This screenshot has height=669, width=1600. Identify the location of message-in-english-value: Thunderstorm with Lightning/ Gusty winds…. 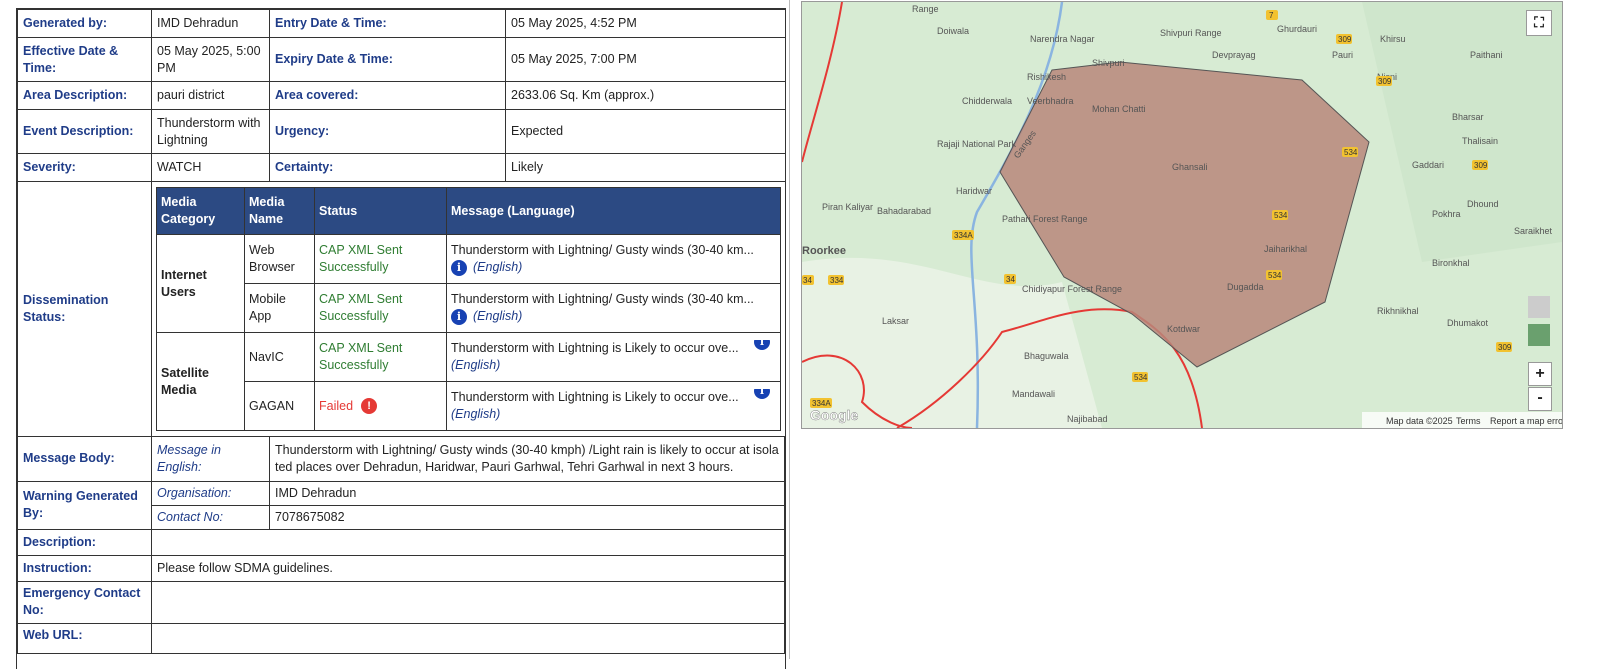
(527, 459).